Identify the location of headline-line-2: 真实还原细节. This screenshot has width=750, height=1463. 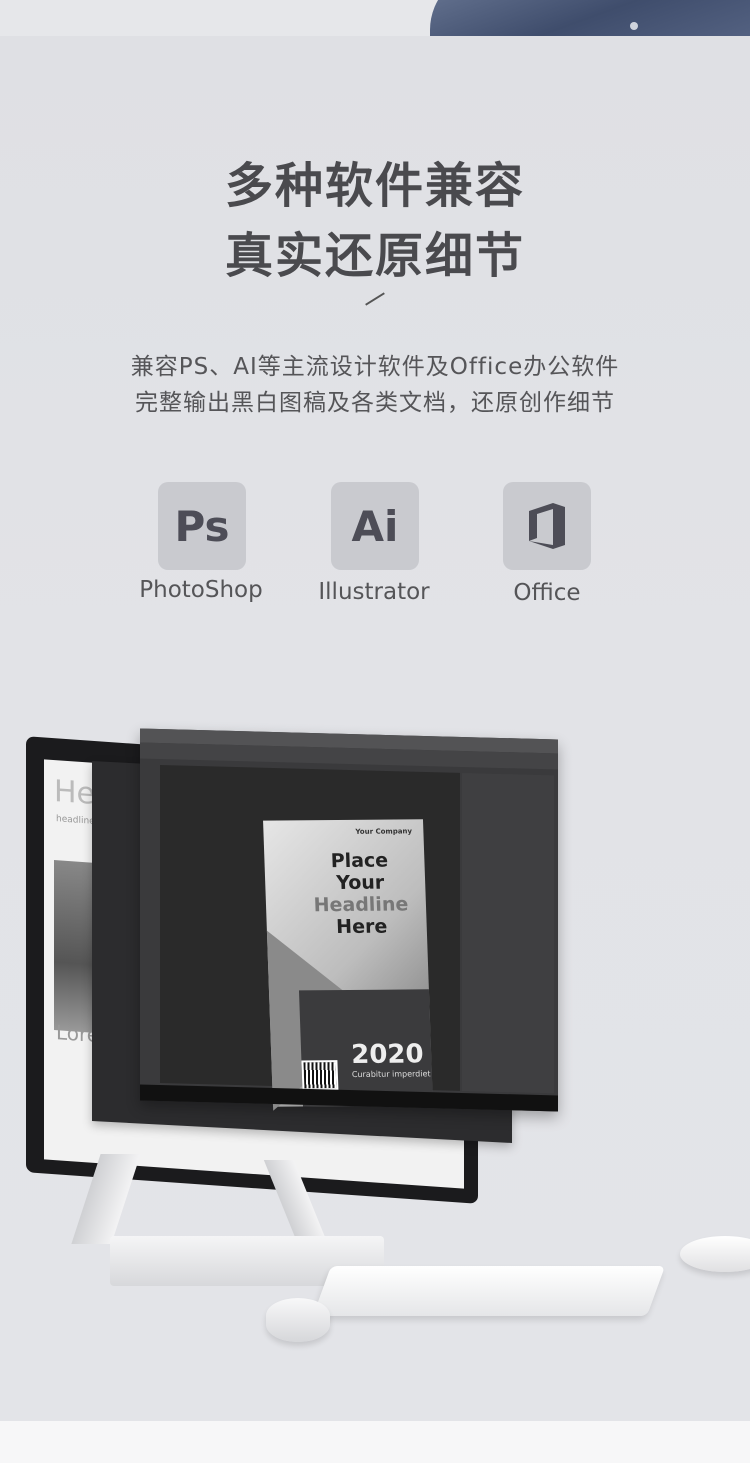
(374, 256).